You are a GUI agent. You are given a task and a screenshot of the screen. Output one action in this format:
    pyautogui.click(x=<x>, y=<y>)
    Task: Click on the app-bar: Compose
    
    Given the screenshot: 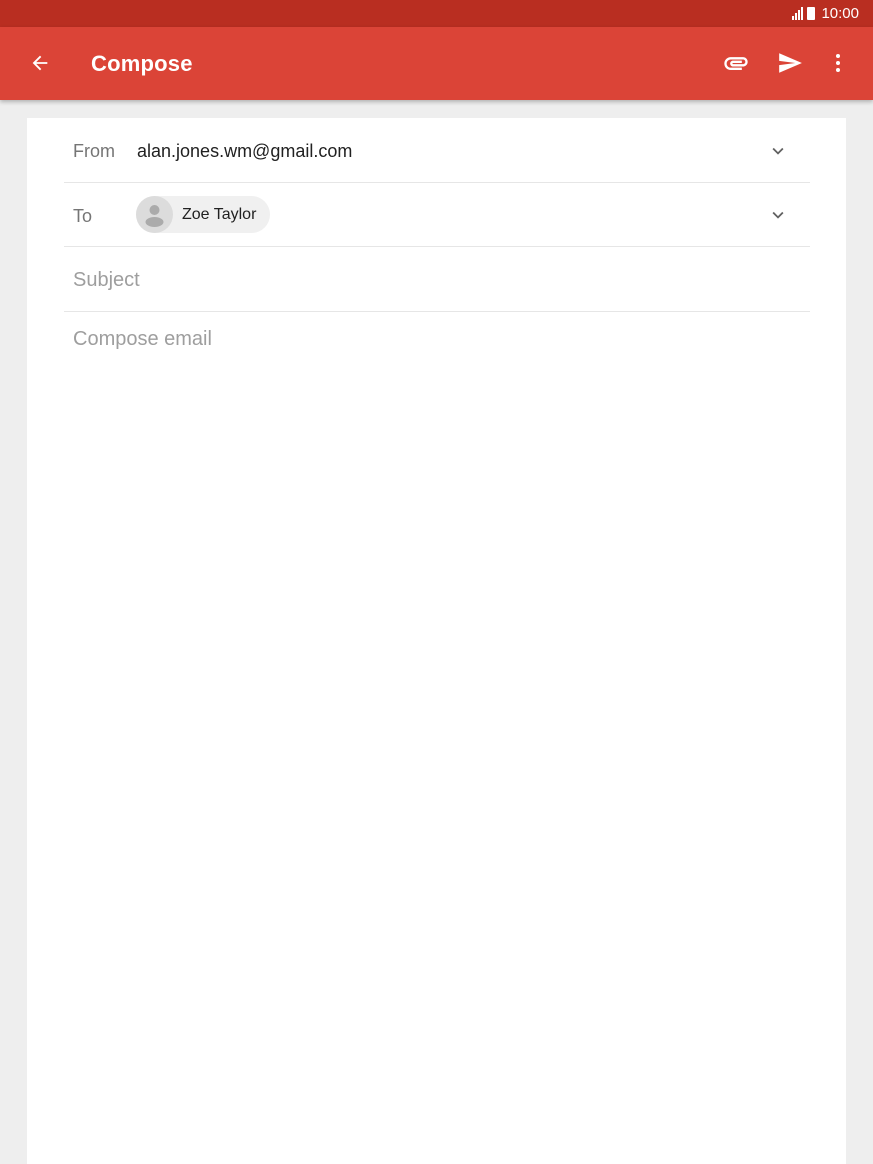 What is the action you would take?
    pyautogui.click(x=436, y=63)
    